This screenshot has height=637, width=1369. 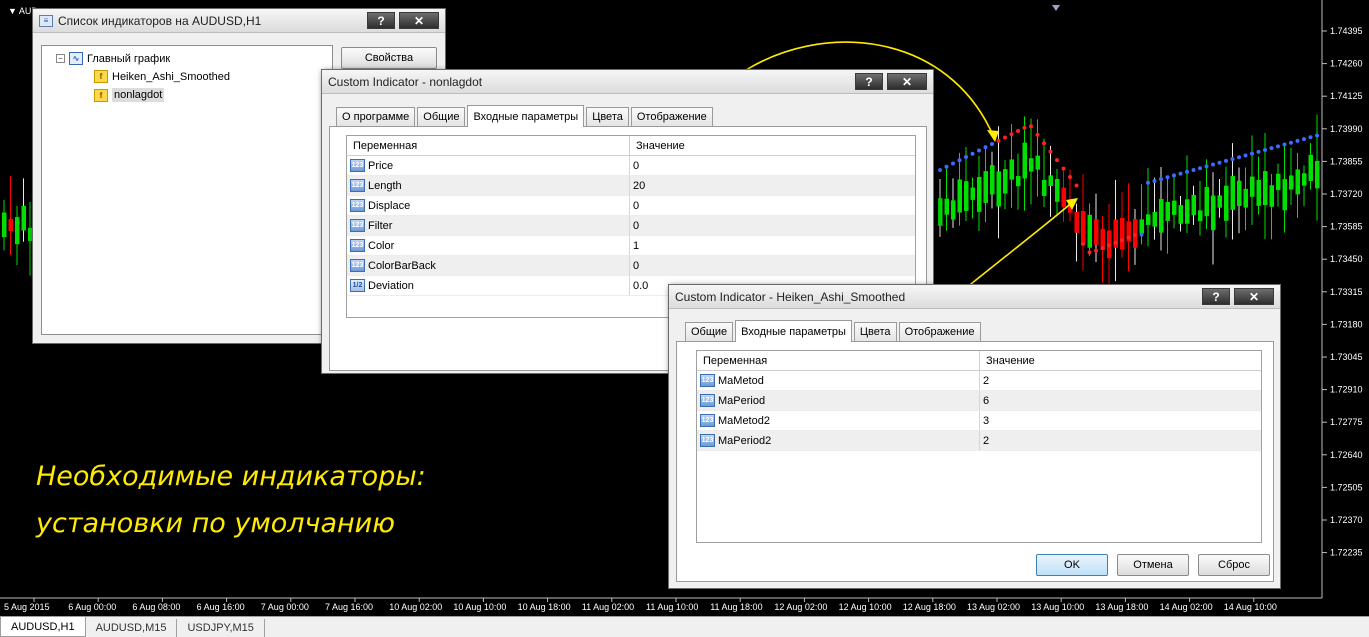 I want to click on table-row: 123 Price 0, so click(x=631, y=166).